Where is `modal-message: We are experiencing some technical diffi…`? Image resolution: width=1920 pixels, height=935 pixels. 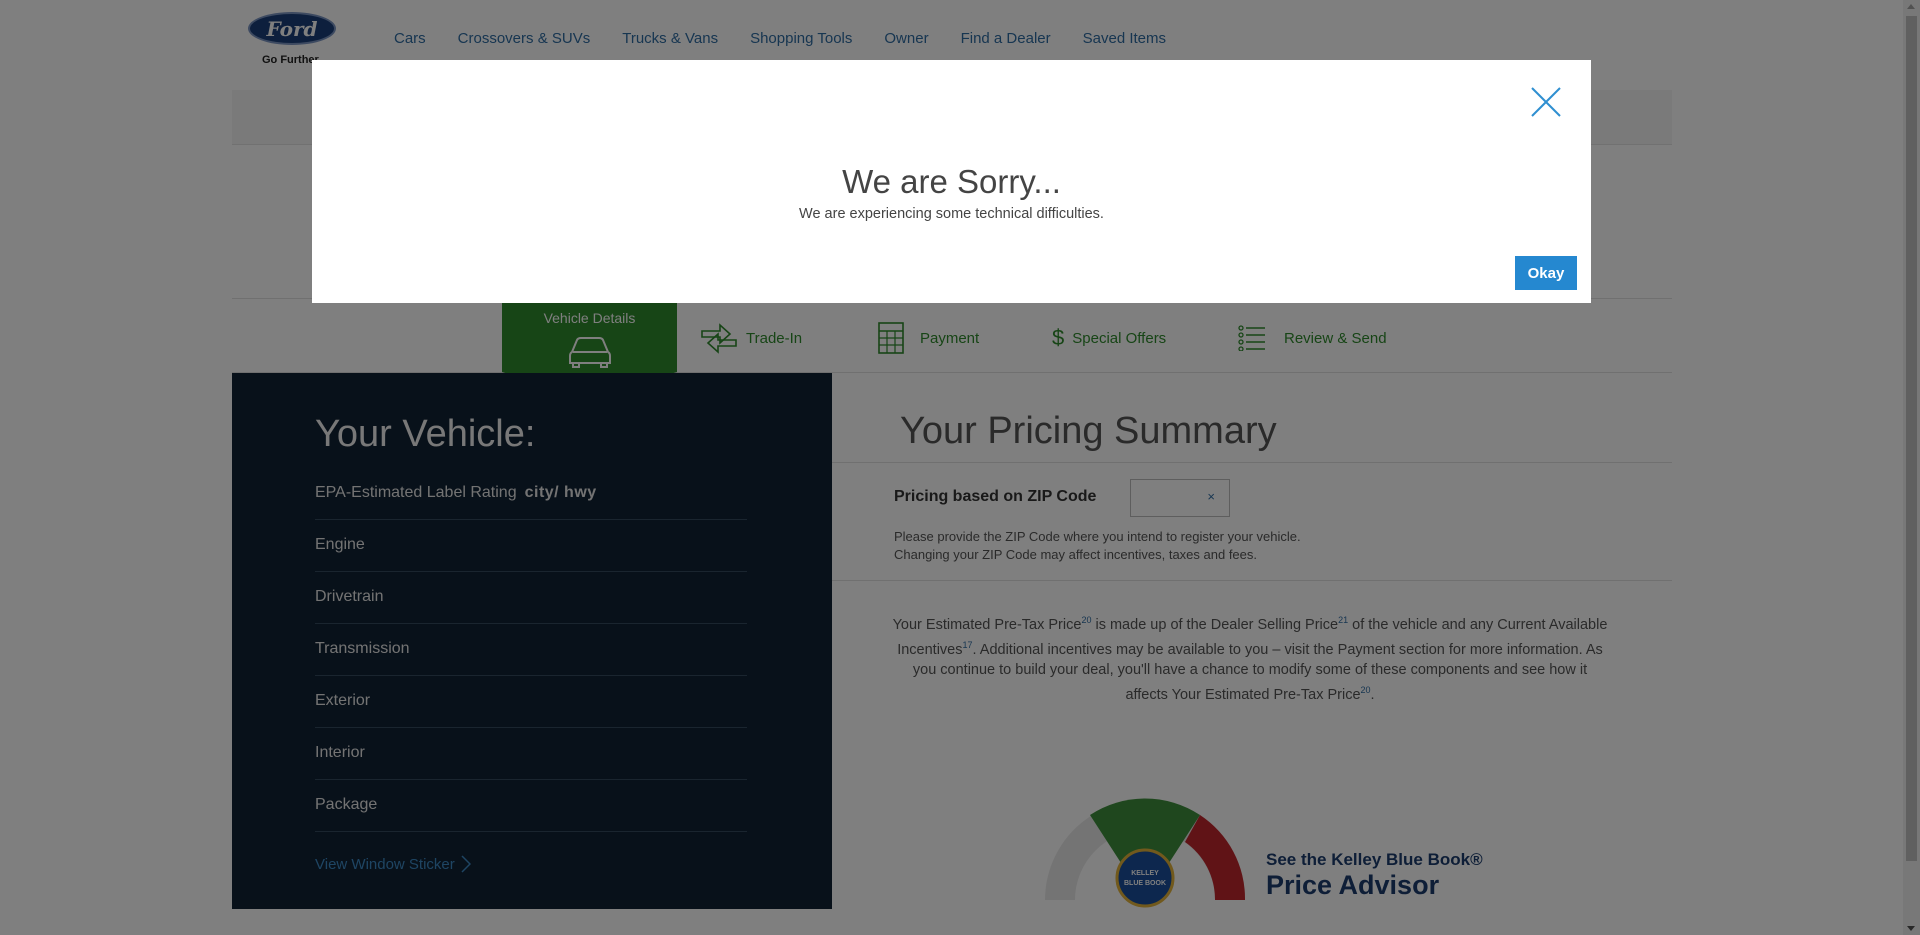
modal-message: We are experiencing some technical diffi… is located at coordinates (951, 214).